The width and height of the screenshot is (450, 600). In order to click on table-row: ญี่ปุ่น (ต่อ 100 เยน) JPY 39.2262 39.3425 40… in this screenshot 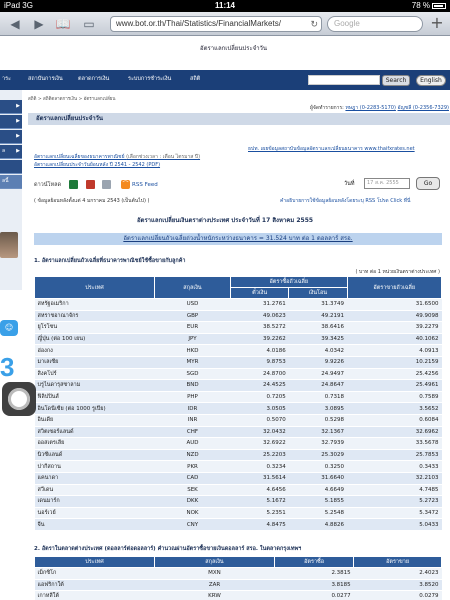, I will do `click(238, 339)`.